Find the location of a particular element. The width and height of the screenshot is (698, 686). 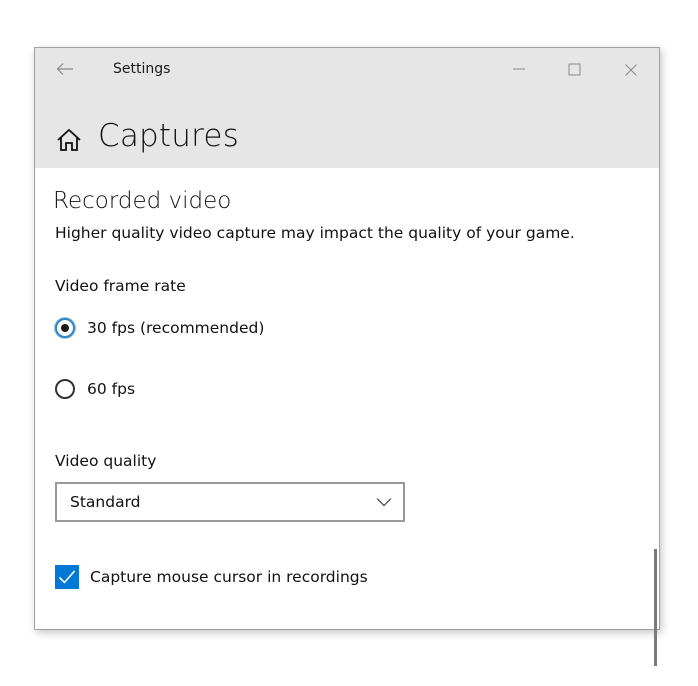

back-arrow-icon is located at coordinates (64, 69).